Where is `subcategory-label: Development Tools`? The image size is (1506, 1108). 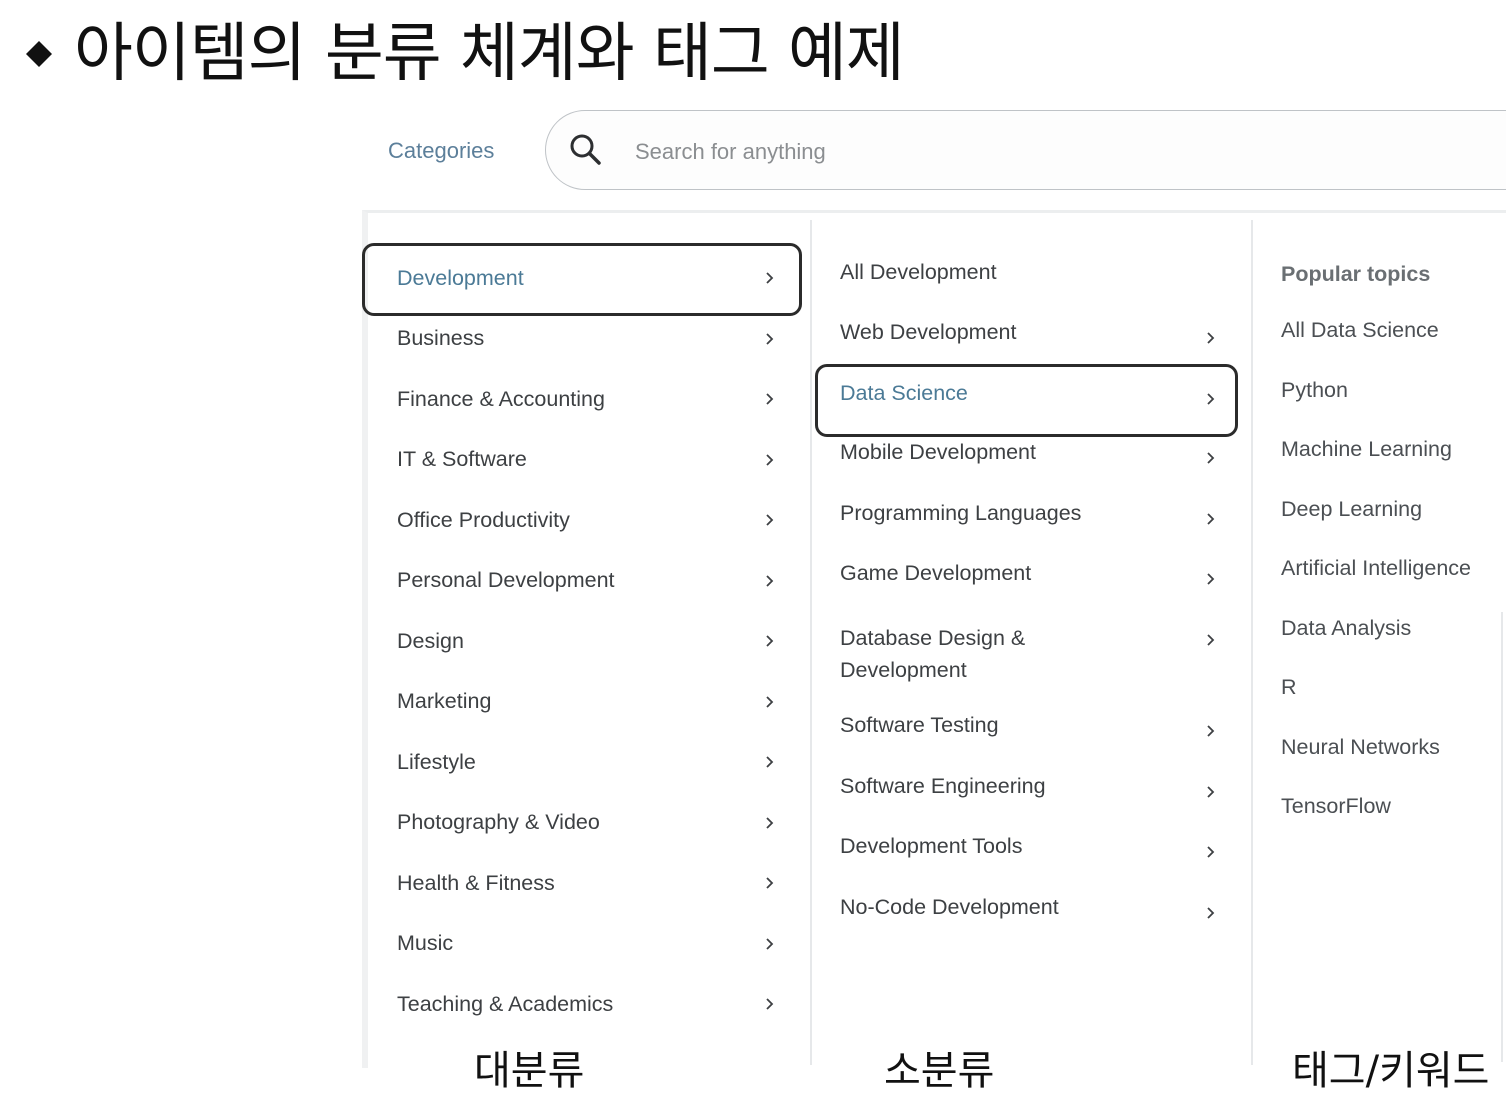 subcategory-label: Development Tools is located at coordinates (931, 846).